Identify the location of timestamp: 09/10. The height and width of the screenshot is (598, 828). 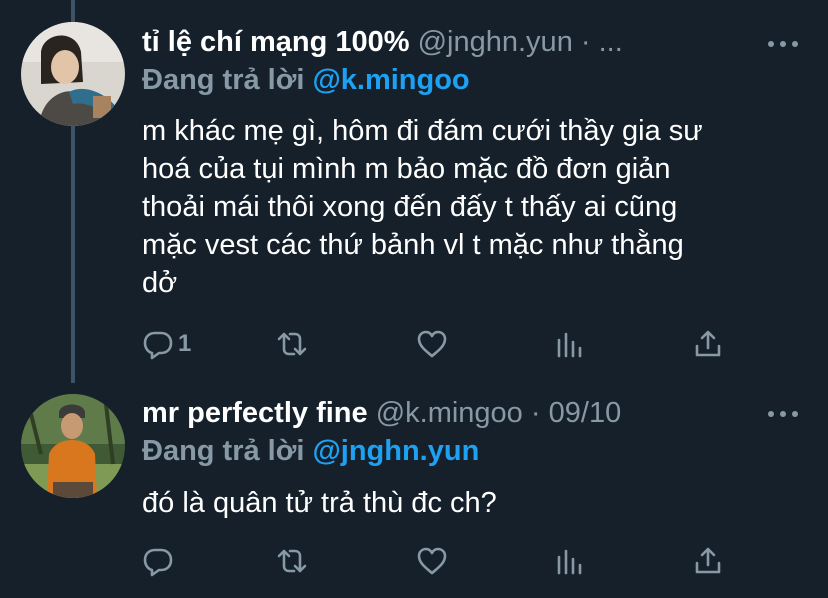
(585, 413).